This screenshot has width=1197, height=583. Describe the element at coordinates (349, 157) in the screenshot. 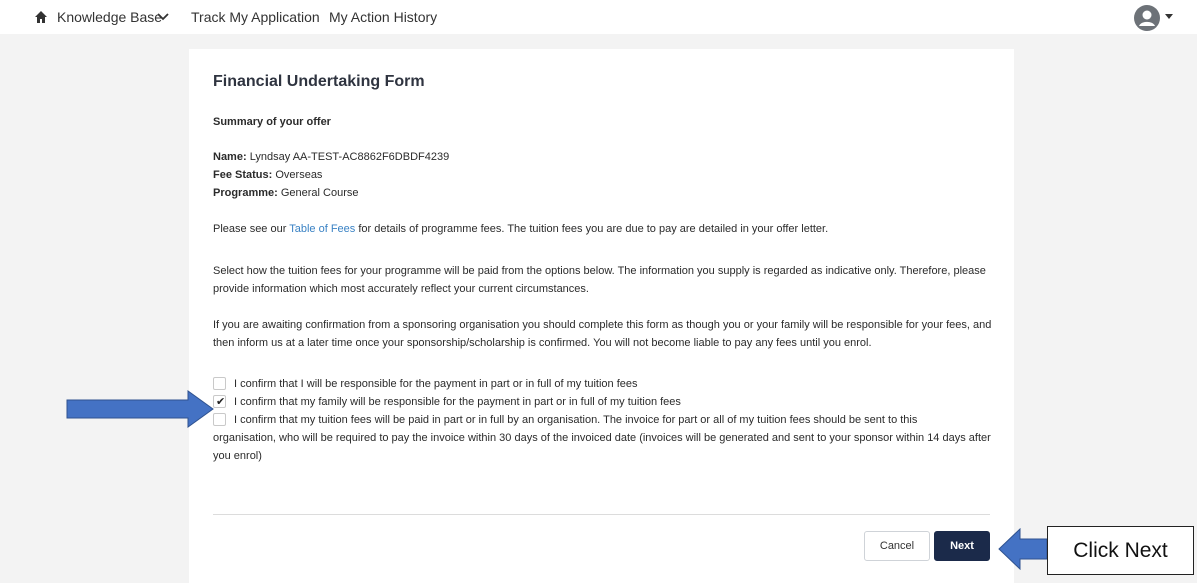

I see `name-value: Lyndsay AA-TEST-AC8862F6DBDF4239` at that location.